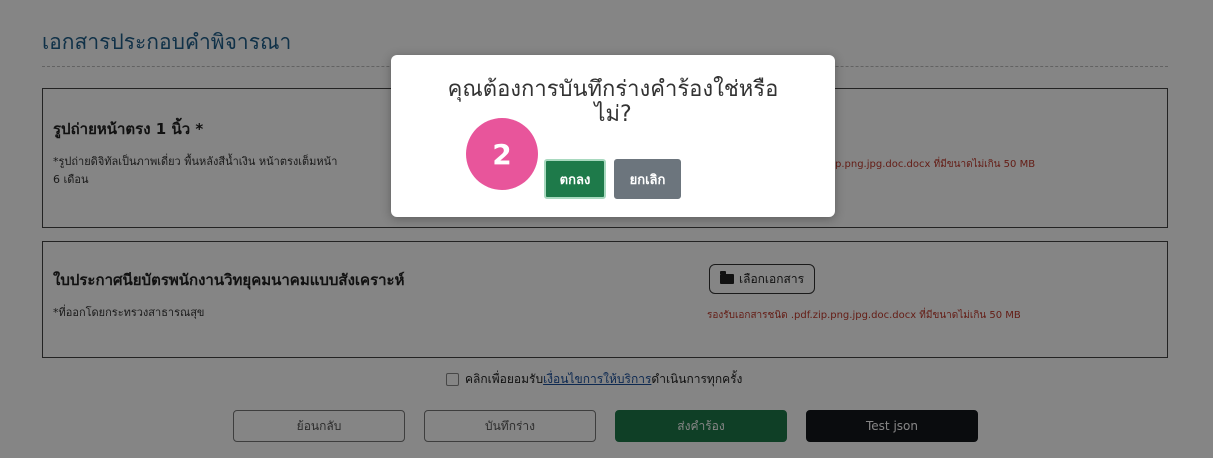 Image resolution: width=1213 pixels, height=458 pixels. I want to click on dialog-title-line: ไม่?, so click(613, 114).